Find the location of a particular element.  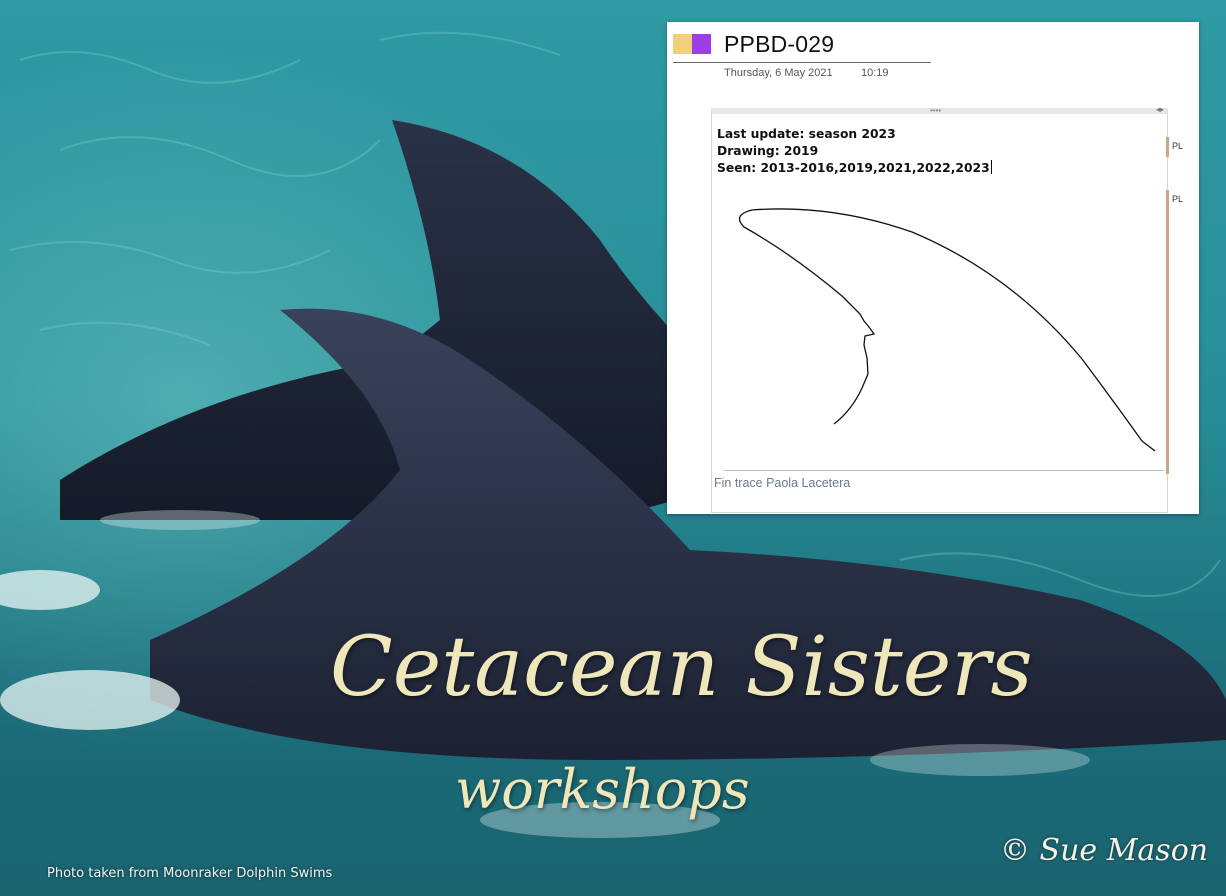

fin-trace-drawing is located at coordinates (947, 330).